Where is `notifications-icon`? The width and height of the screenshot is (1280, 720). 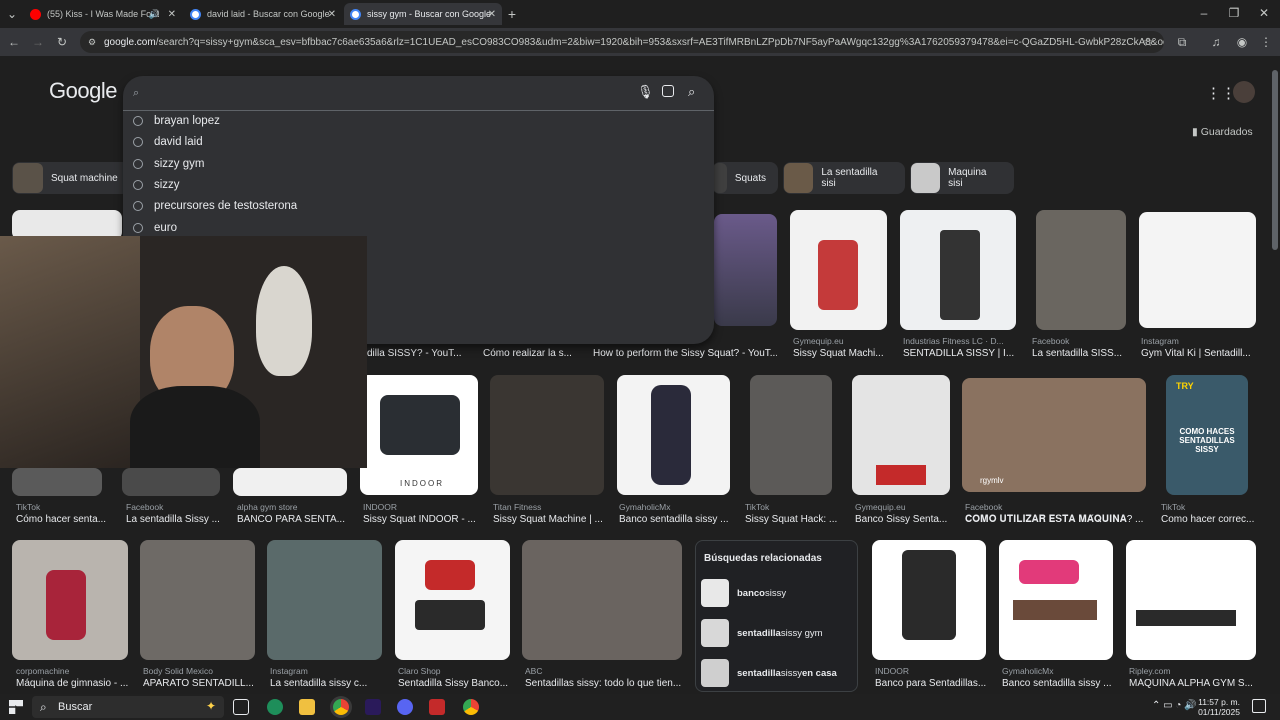 notifications-icon is located at coordinates (1259, 706).